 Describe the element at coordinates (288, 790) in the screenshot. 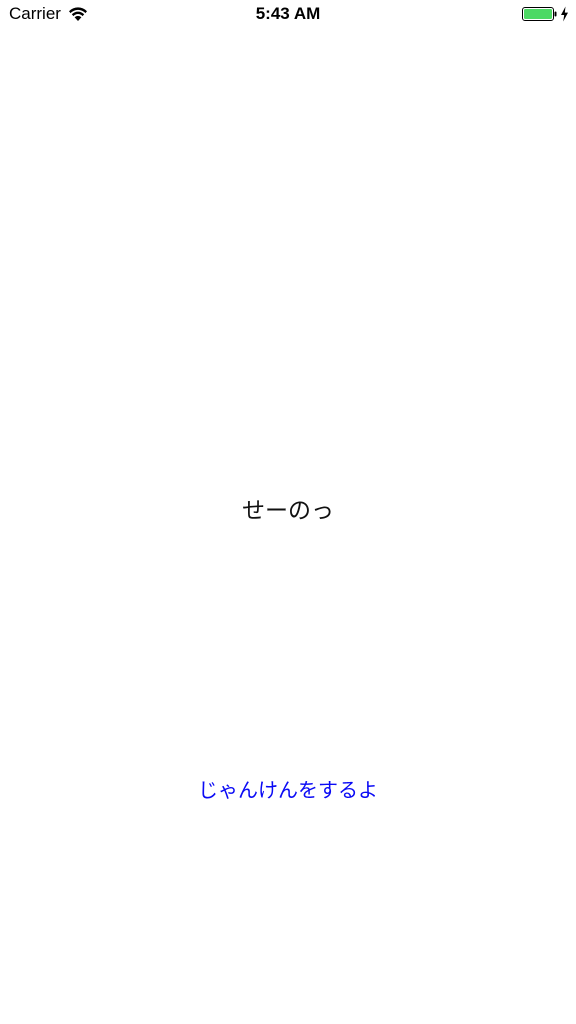

I see `play-janken-button: じゃんけんをするよ` at that location.